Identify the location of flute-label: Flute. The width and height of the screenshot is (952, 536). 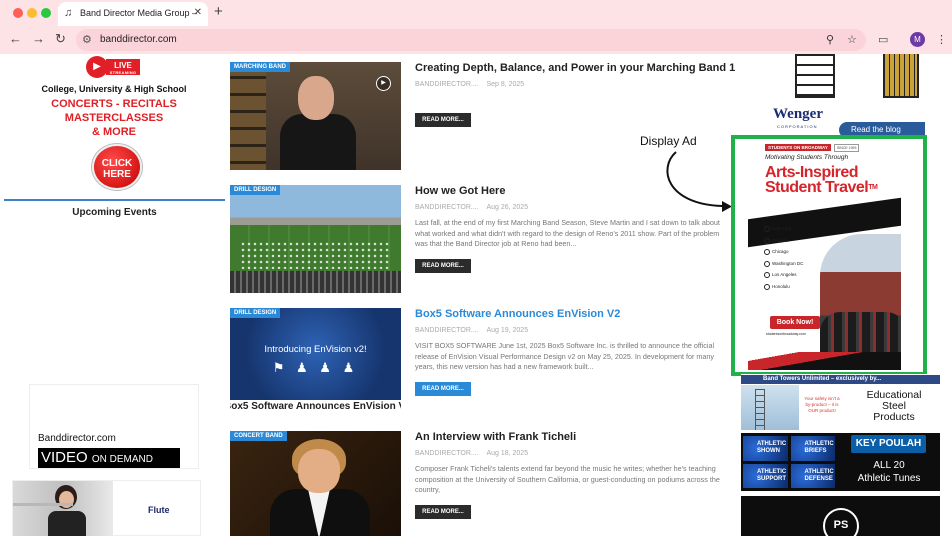
(159, 510).